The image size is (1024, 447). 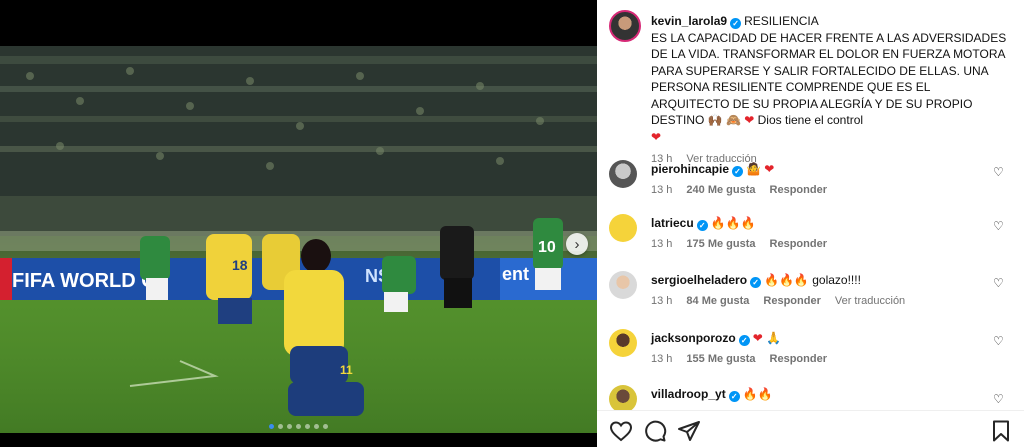 I want to click on player-number-11: 11, so click(x=346, y=370).